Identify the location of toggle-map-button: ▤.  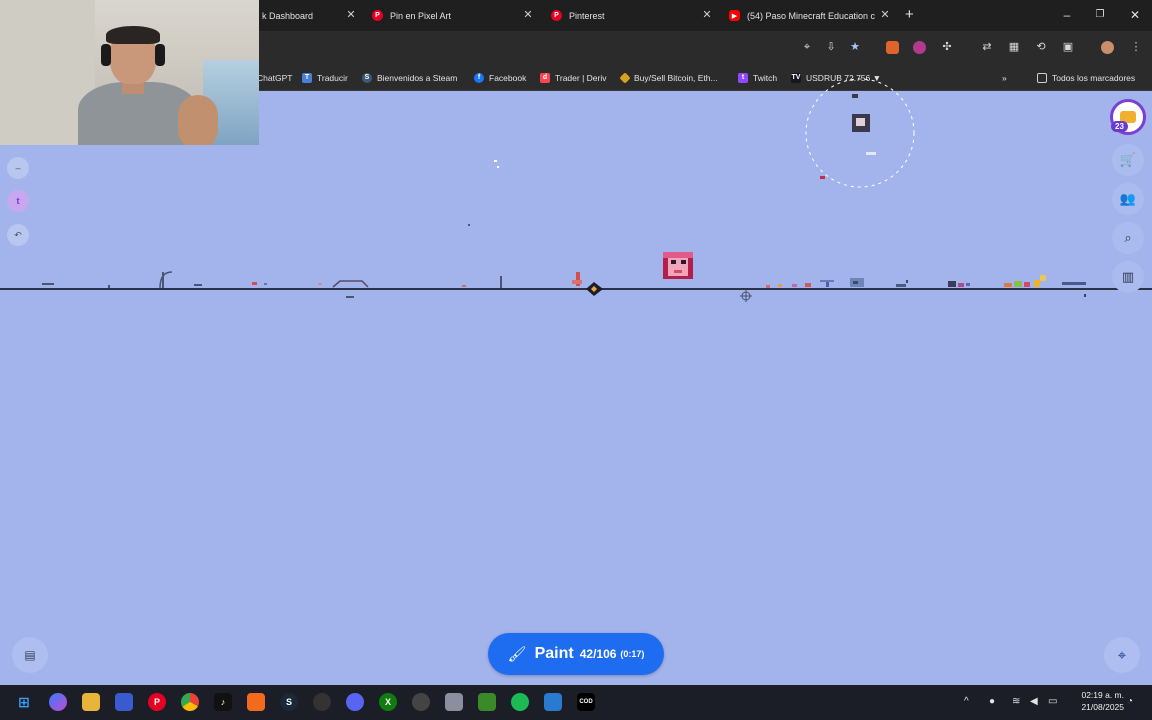
(30, 655).